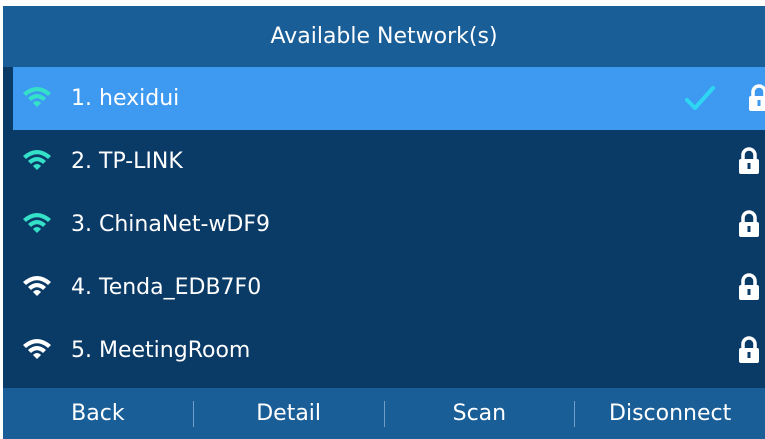 This screenshot has width=765, height=439. What do you see at coordinates (700, 98) in the screenshot?
I see `connected-check-icon` at bounding box center [700, 98].